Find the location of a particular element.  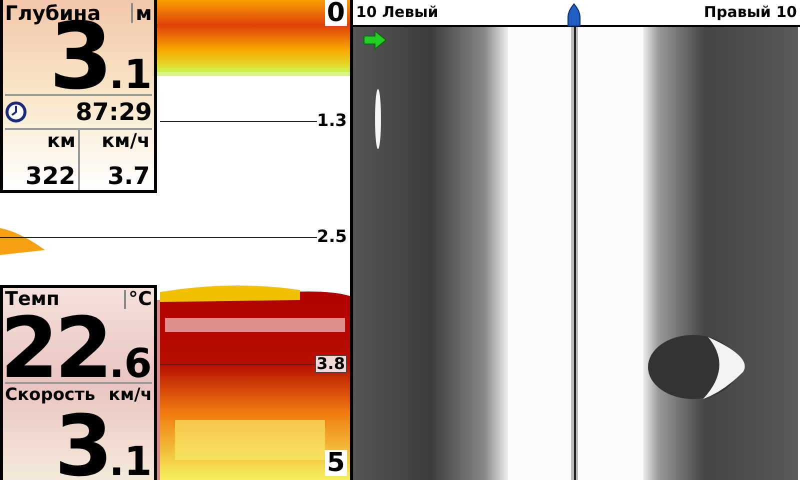

left-side-label: 10 Левый is located at coordinates (397, 12).